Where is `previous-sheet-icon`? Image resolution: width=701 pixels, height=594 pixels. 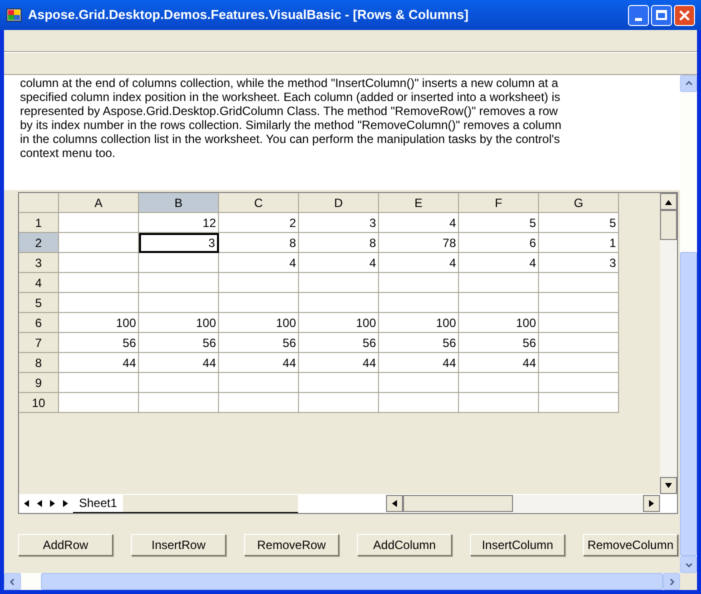 previous-sheet-icon is located at coordinates (39, 503).